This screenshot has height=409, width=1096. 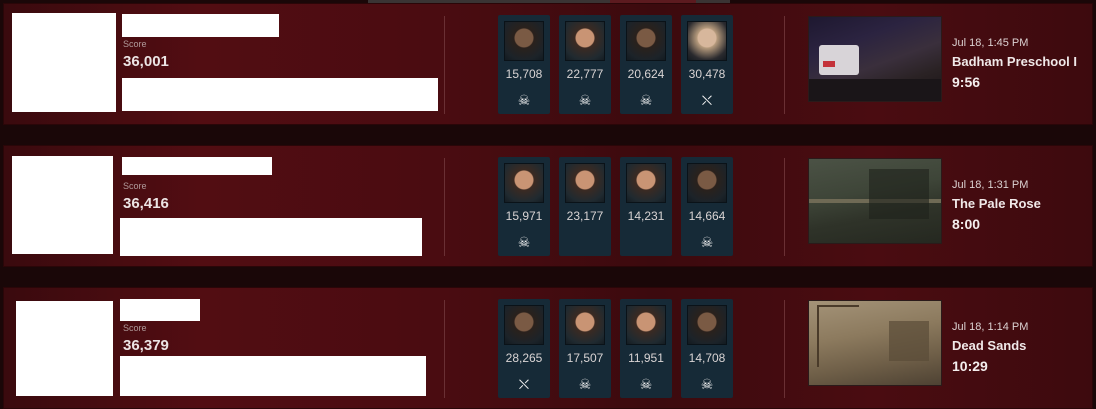 I want to click on match-duration: 10:29, so click(x=970, y=366).